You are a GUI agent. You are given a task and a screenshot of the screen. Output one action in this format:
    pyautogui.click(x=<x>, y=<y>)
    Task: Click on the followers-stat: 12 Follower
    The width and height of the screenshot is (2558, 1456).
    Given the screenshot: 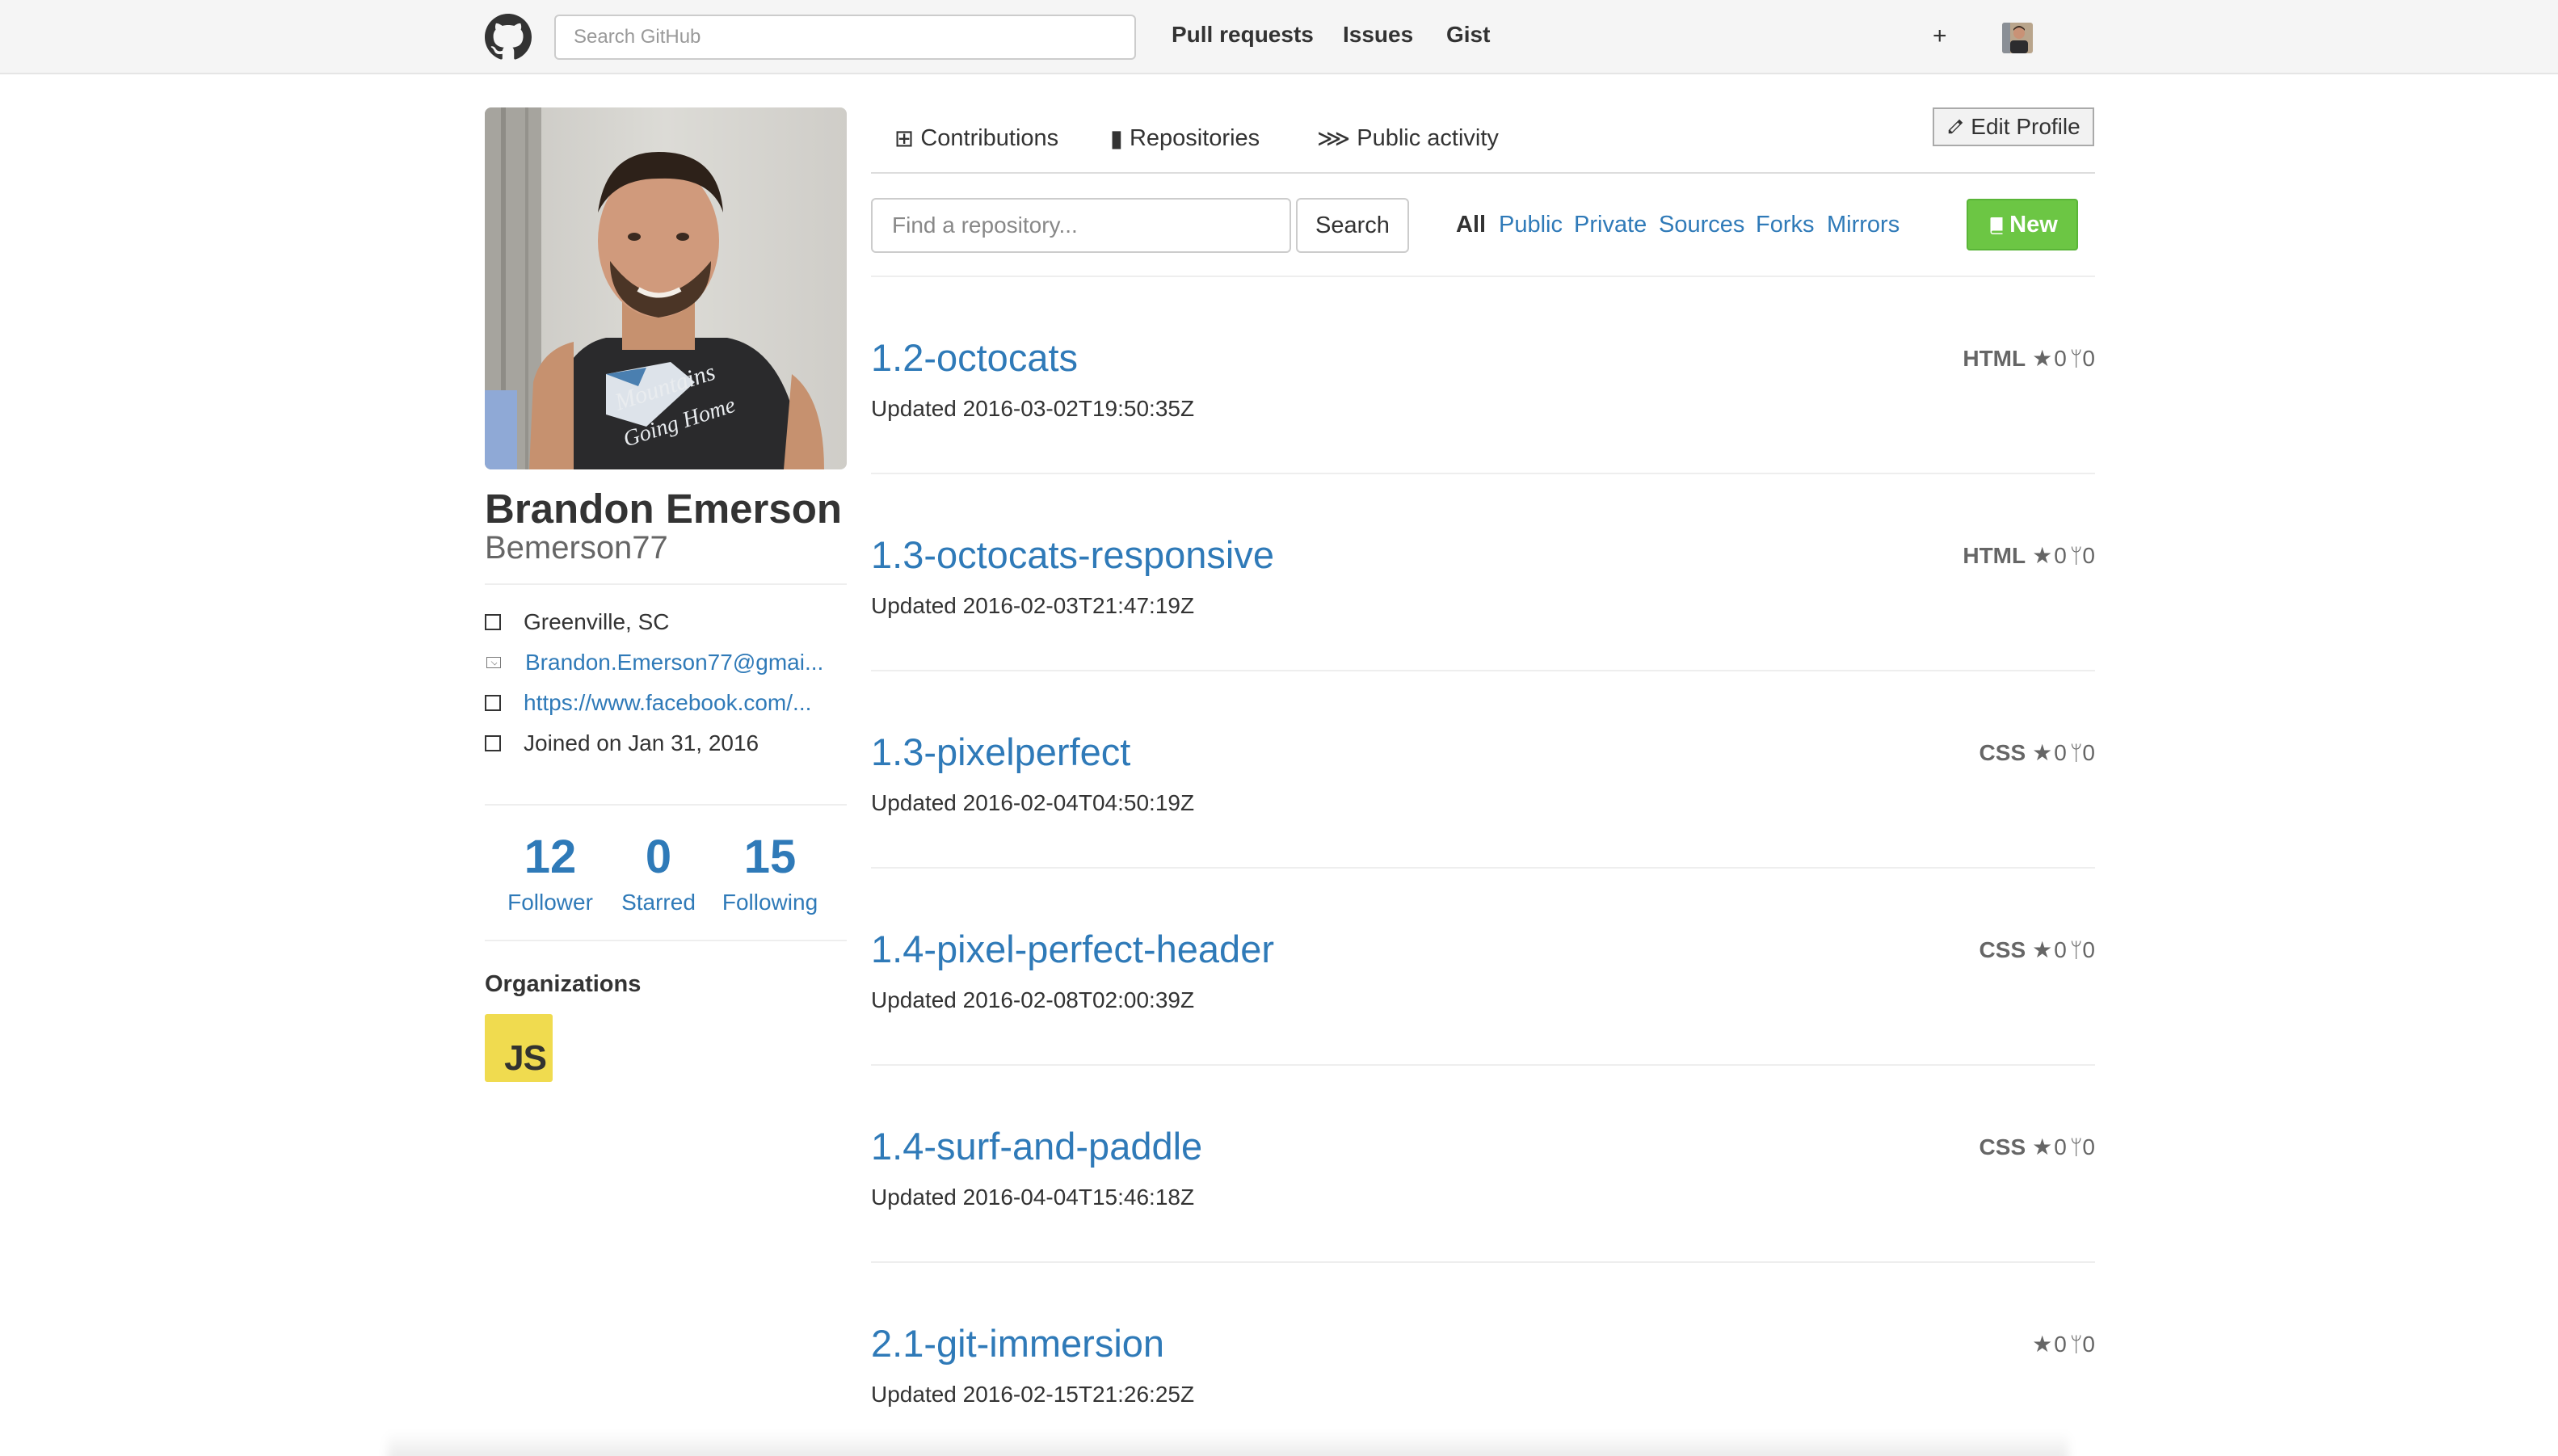 What is the action you would take?
    pyautogui.click(x=551, y=874)
    